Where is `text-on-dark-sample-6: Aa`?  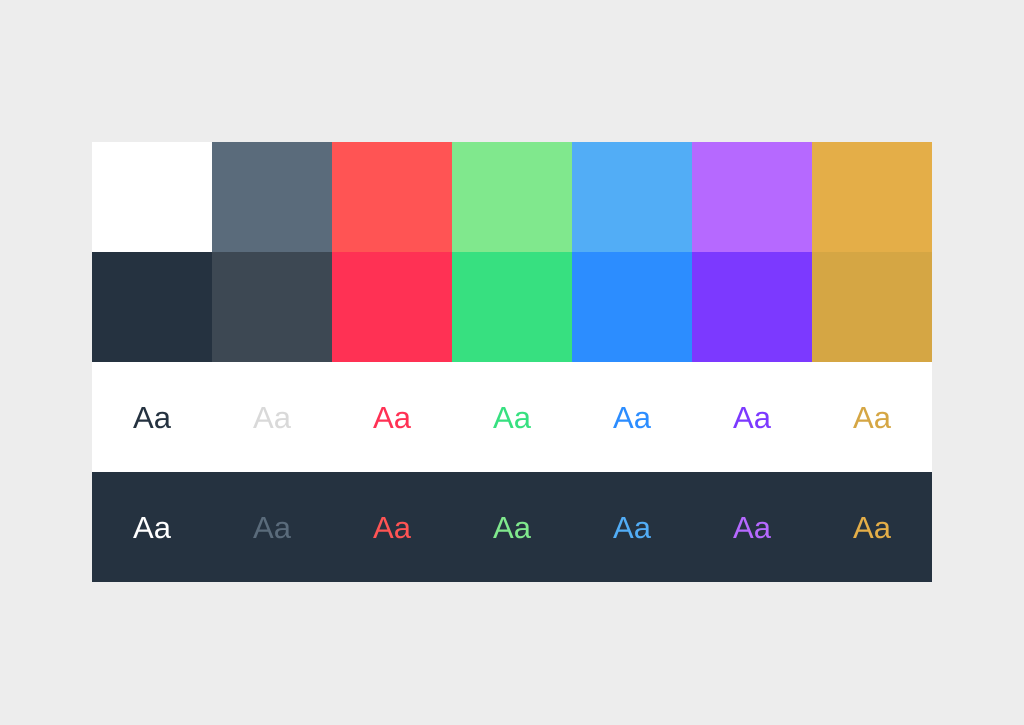 text-on-dark-sample-6: Aa is located at coordinates (752, 527).